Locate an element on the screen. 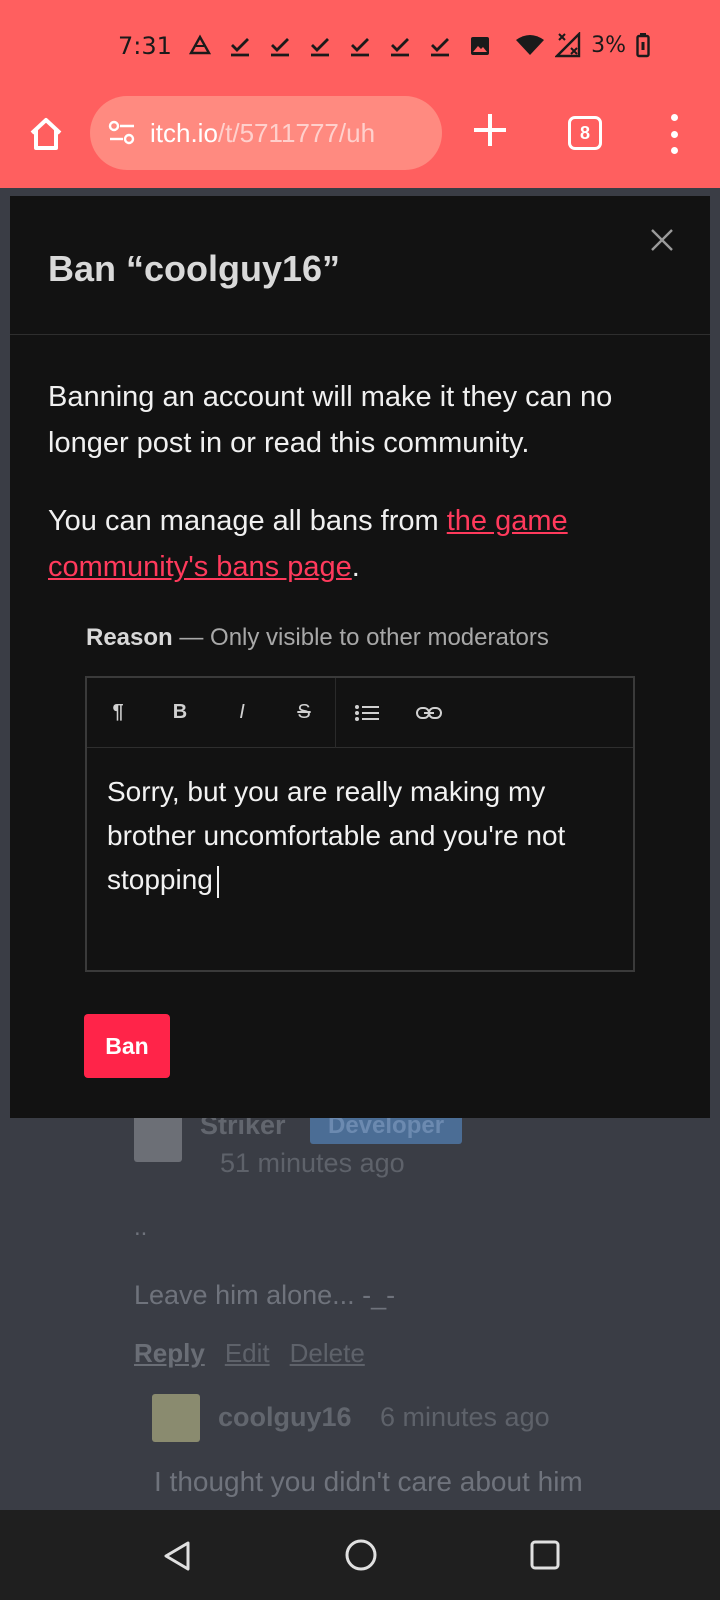 The image size is (720, 1600). url-domain: itch.io is located at coordinates (184, 132).